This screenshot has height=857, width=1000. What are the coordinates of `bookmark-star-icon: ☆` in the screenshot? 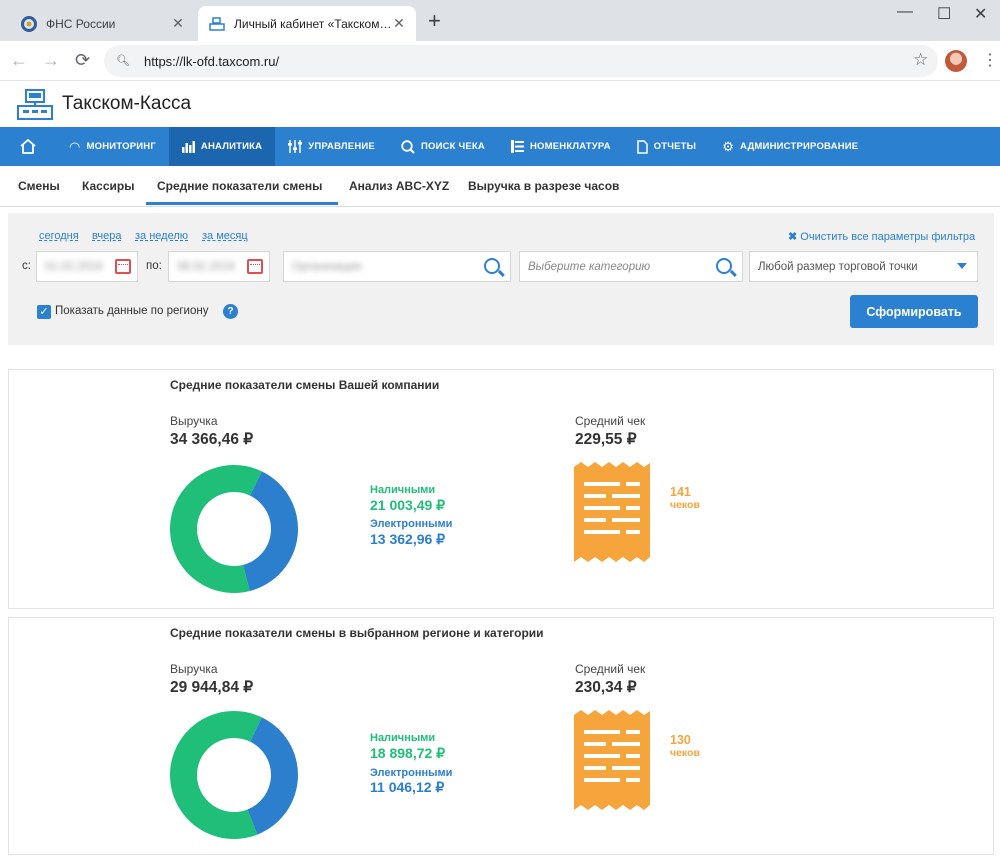 It's located at (920, 60).